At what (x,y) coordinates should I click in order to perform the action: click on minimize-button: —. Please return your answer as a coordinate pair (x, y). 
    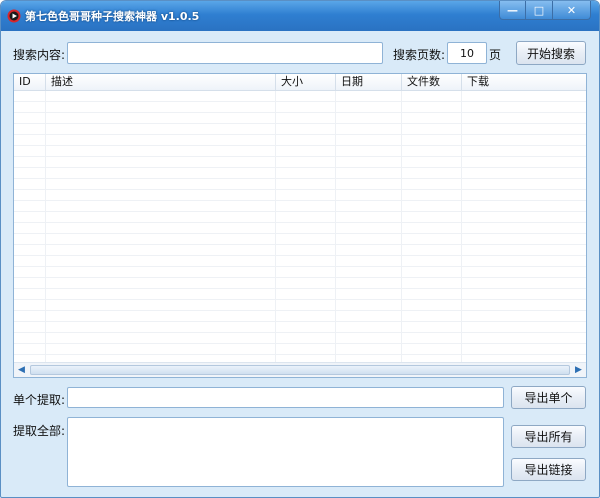
    Looking at the image, I should click on (512, 10).